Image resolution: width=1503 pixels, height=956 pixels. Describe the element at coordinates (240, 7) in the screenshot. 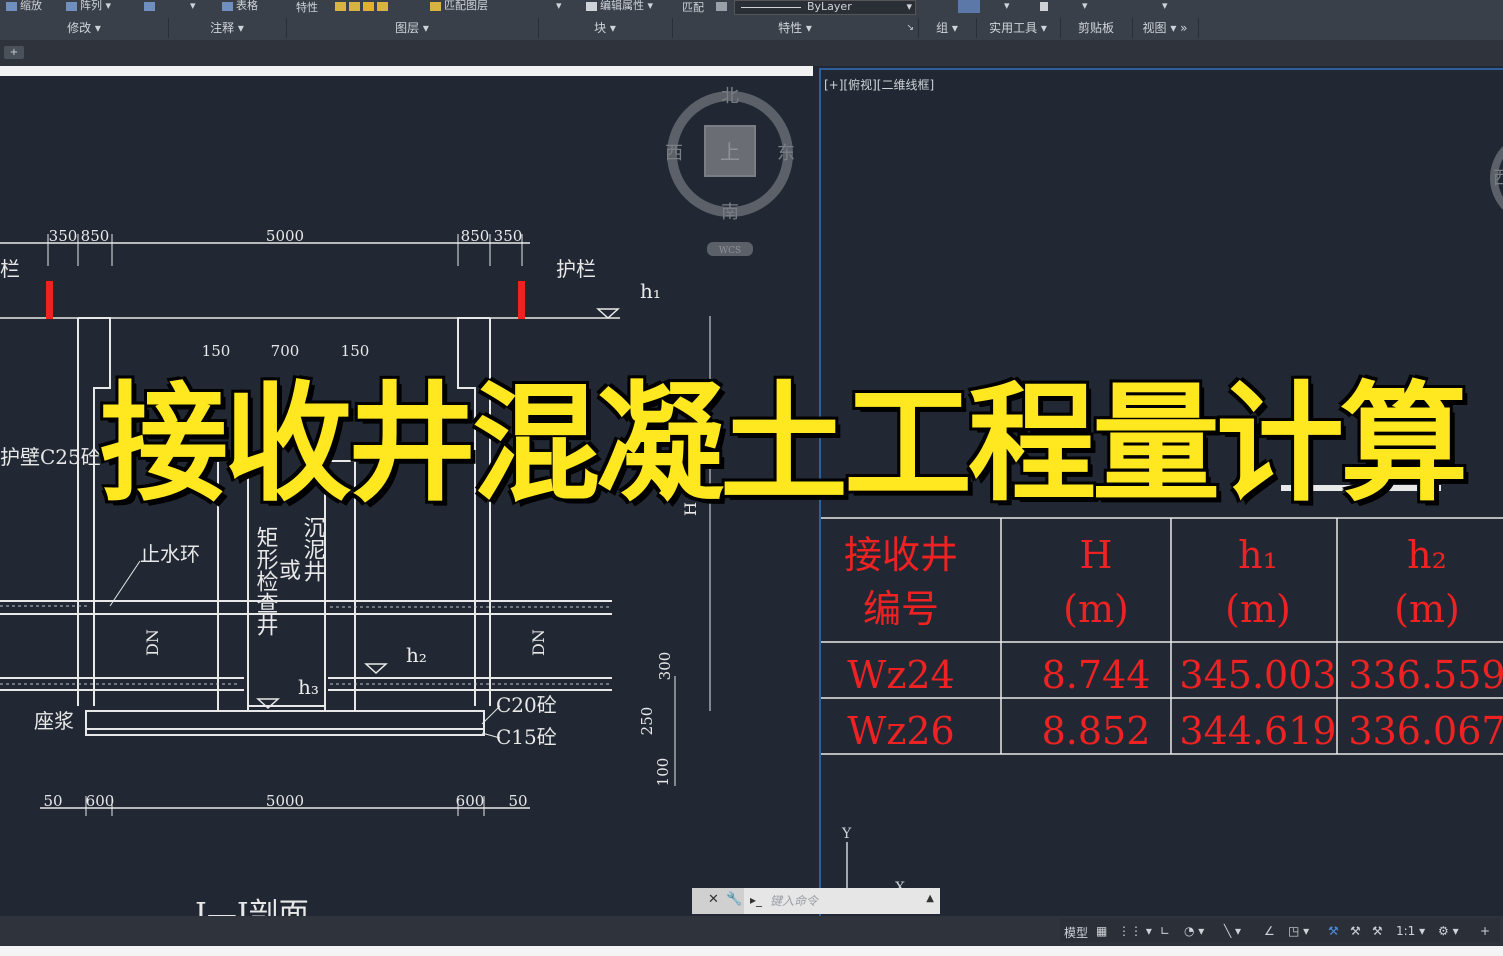

I see `table-tool: 表格` at that location.